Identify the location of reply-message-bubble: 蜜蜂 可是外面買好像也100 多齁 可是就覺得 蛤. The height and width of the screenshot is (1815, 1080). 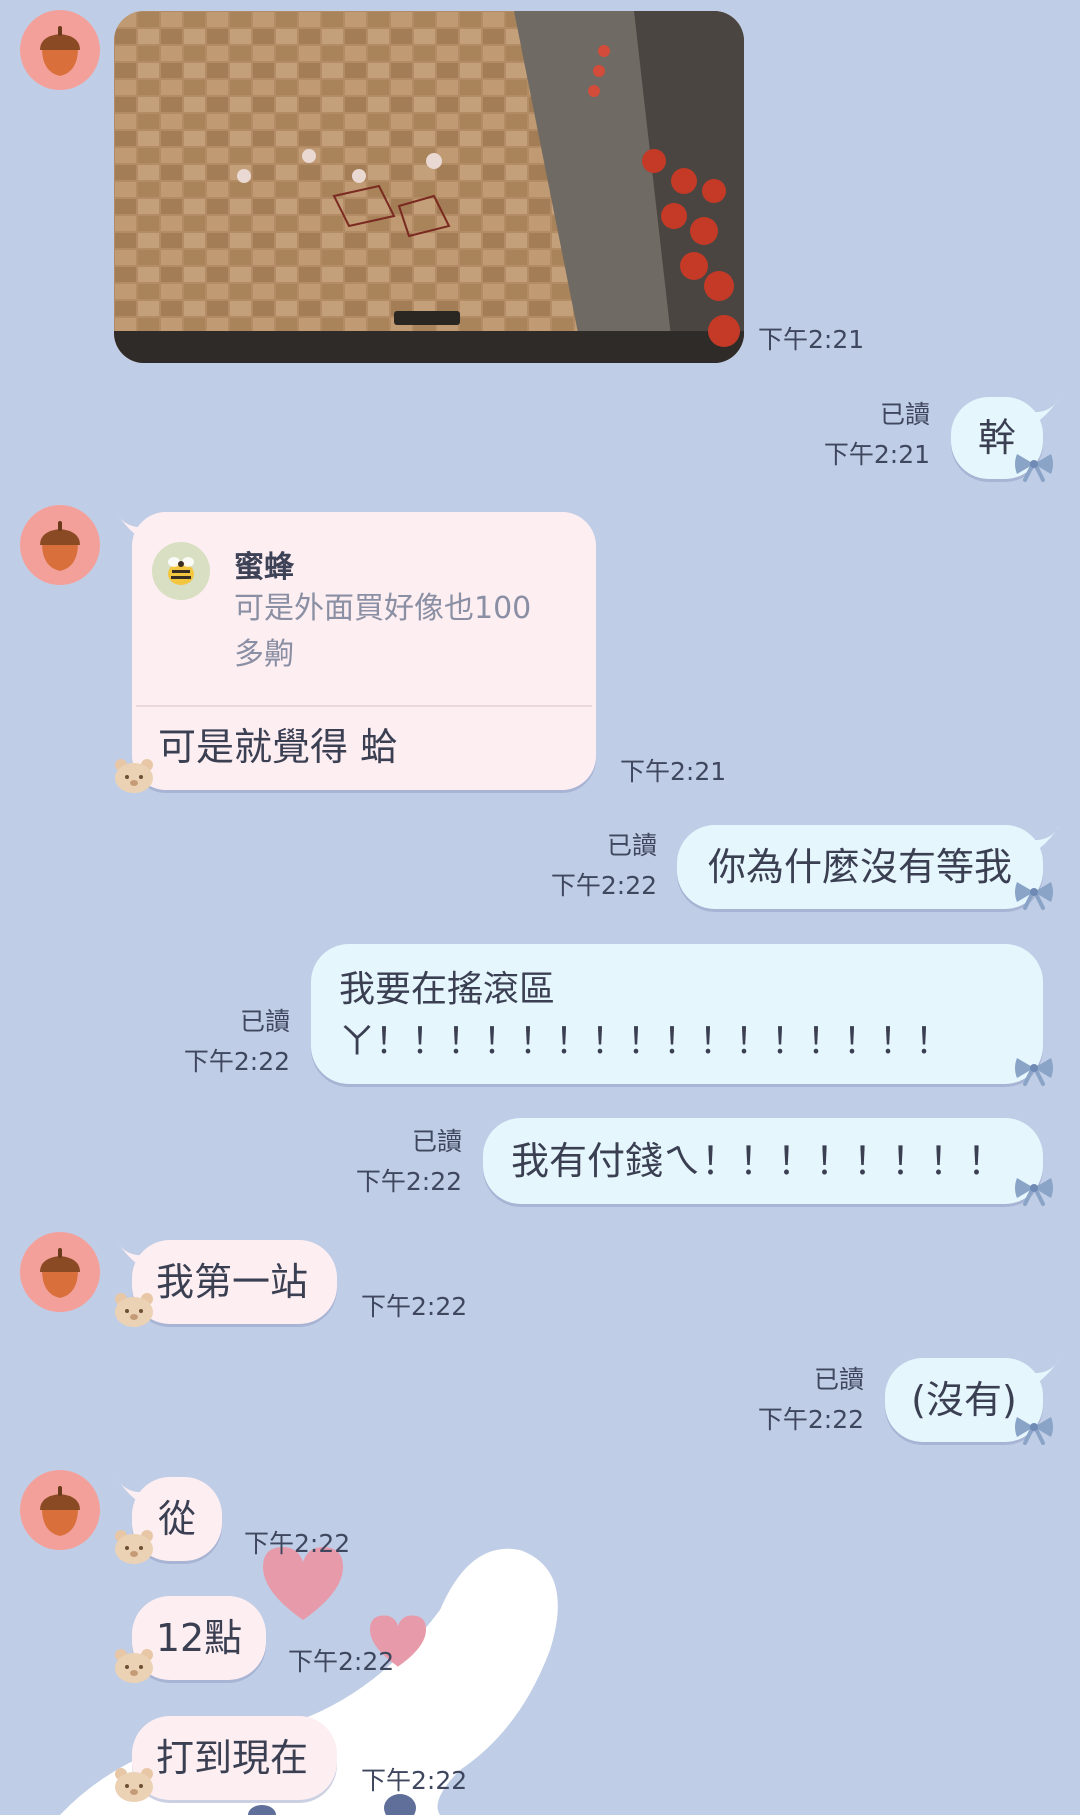
(364, 651).